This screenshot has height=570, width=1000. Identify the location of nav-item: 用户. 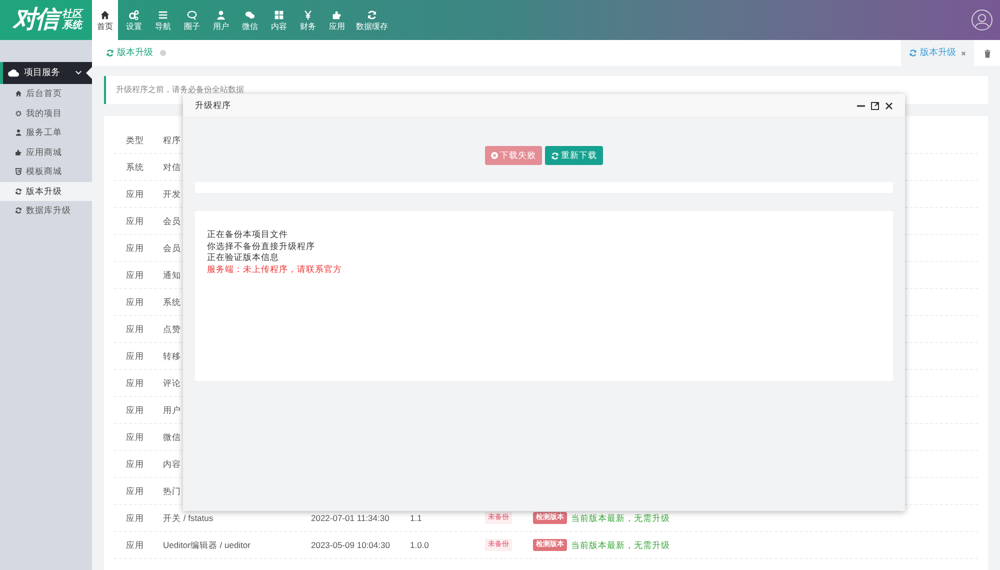
(221, 20).